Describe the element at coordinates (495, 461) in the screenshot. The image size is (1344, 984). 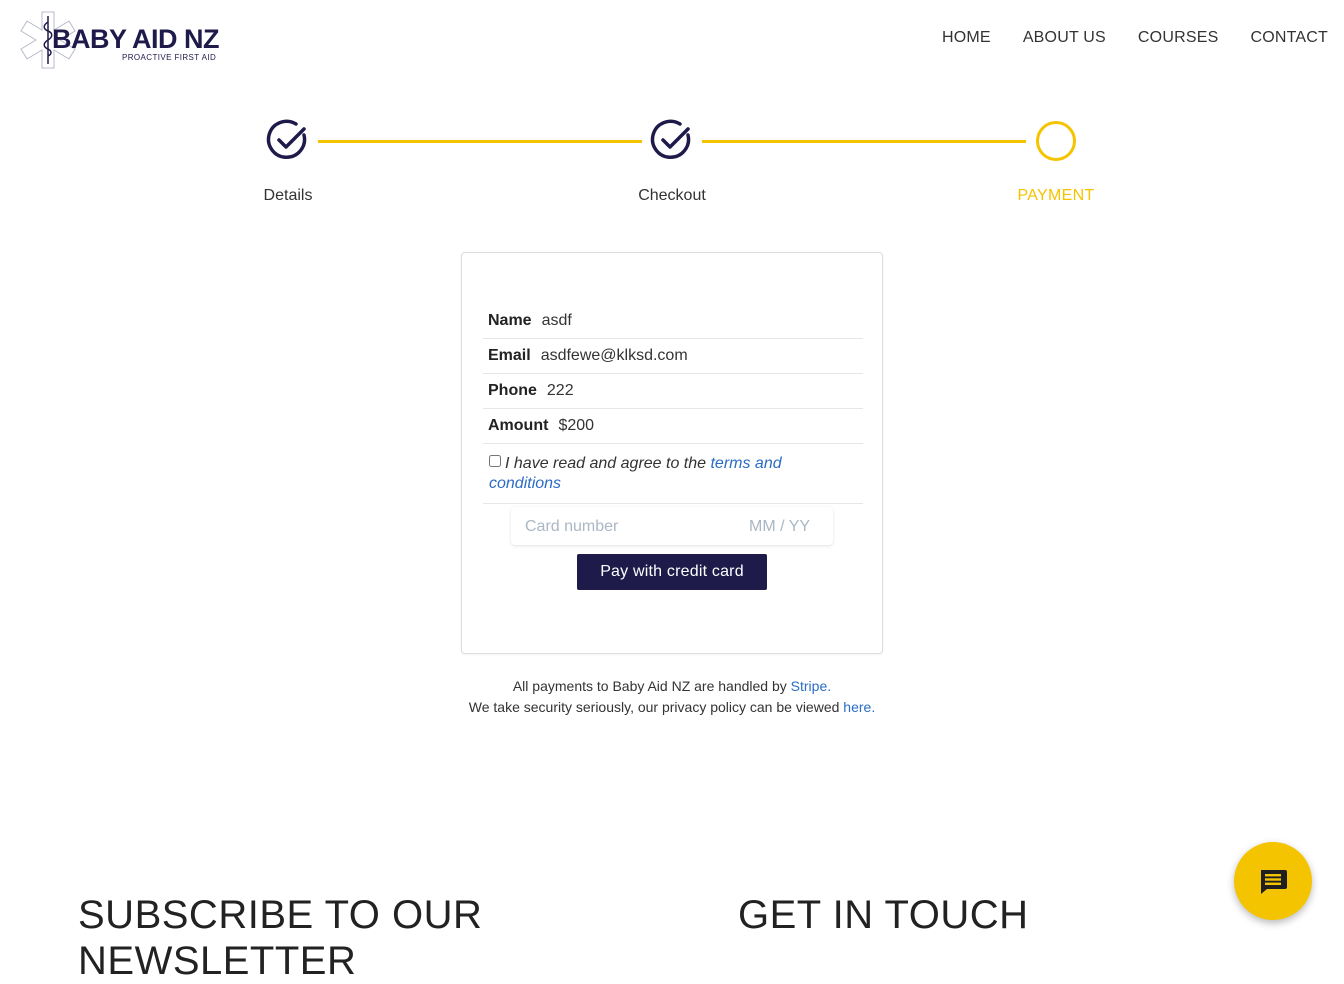
I see `terms-checkbox` at that location.